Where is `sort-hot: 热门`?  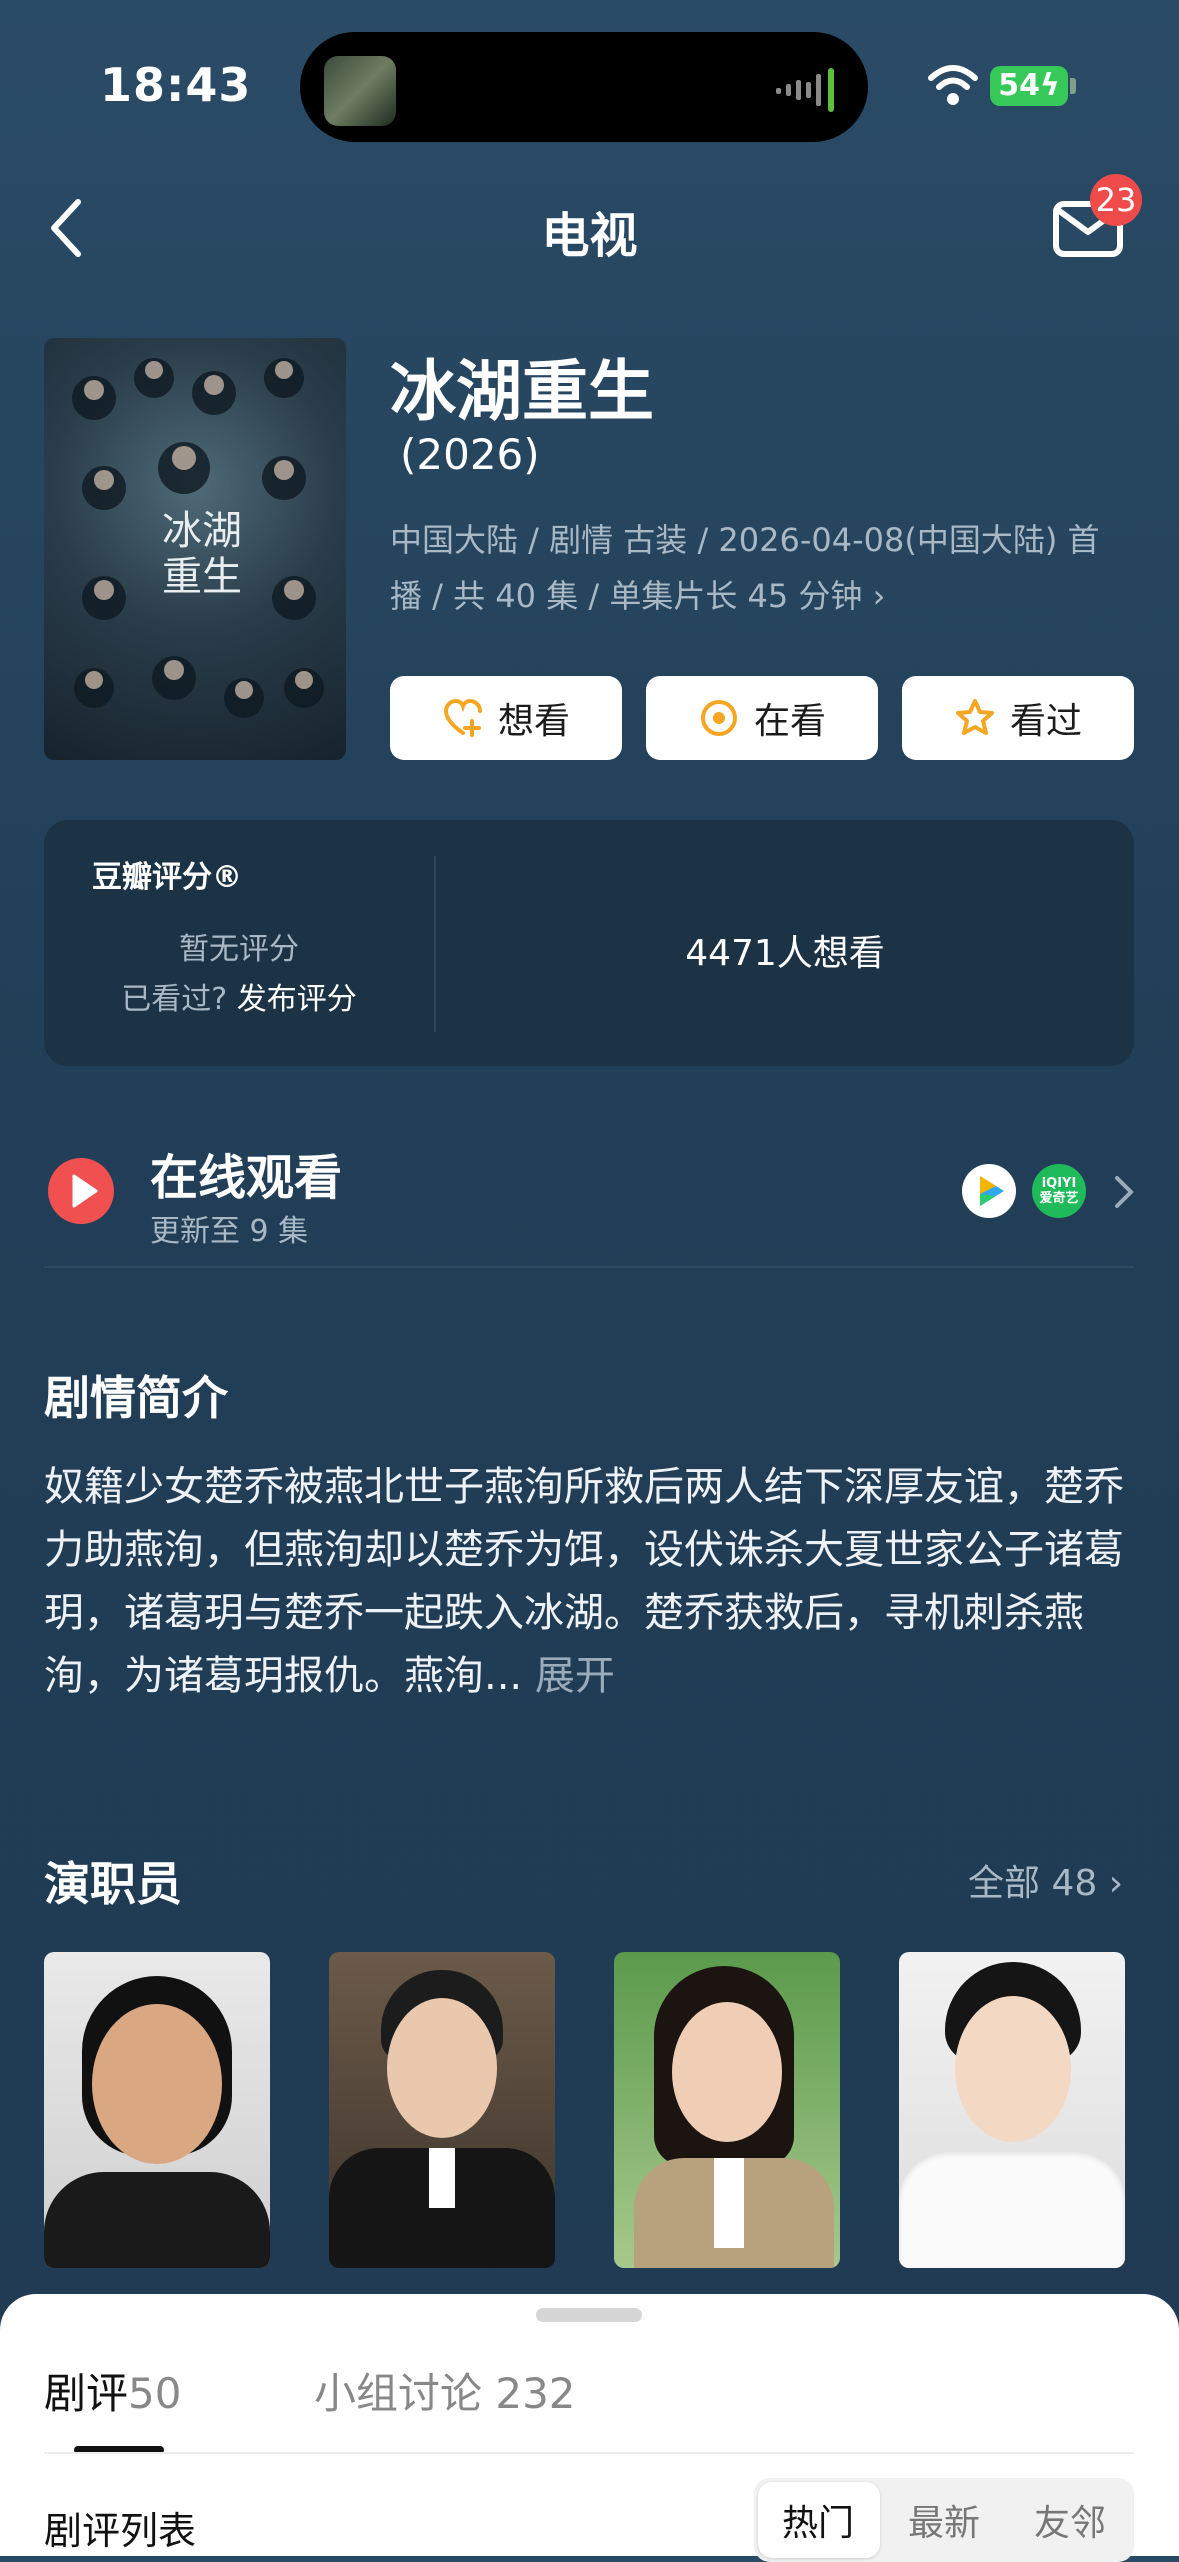 sort-hot: 热门 is located at coordinates (818, 2520).